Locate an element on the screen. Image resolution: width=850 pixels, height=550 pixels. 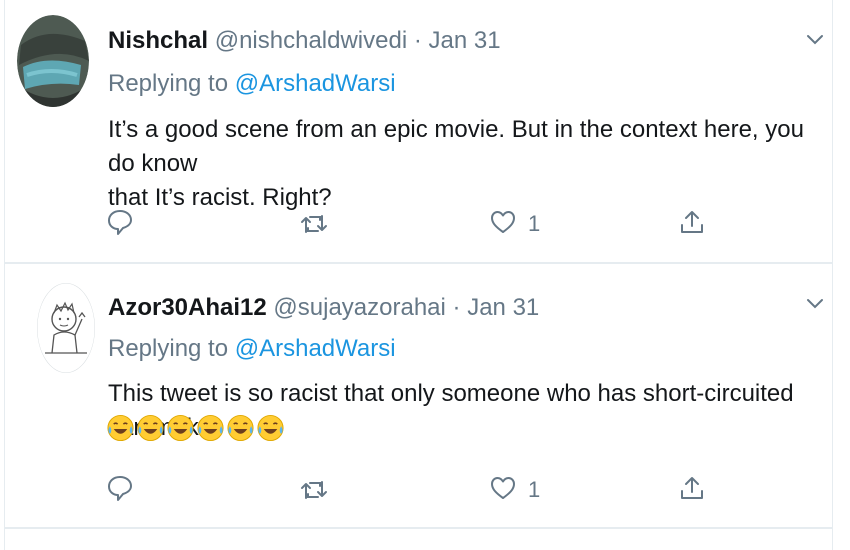
thread-right-border is located at coordinates (832, 275).